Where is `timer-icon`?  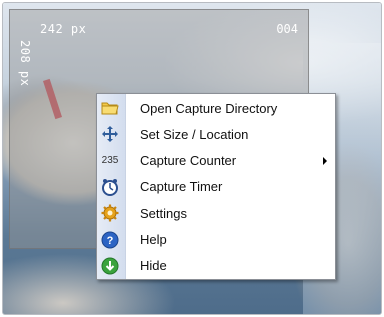
timer-icon is located at coordinates (110, 187).